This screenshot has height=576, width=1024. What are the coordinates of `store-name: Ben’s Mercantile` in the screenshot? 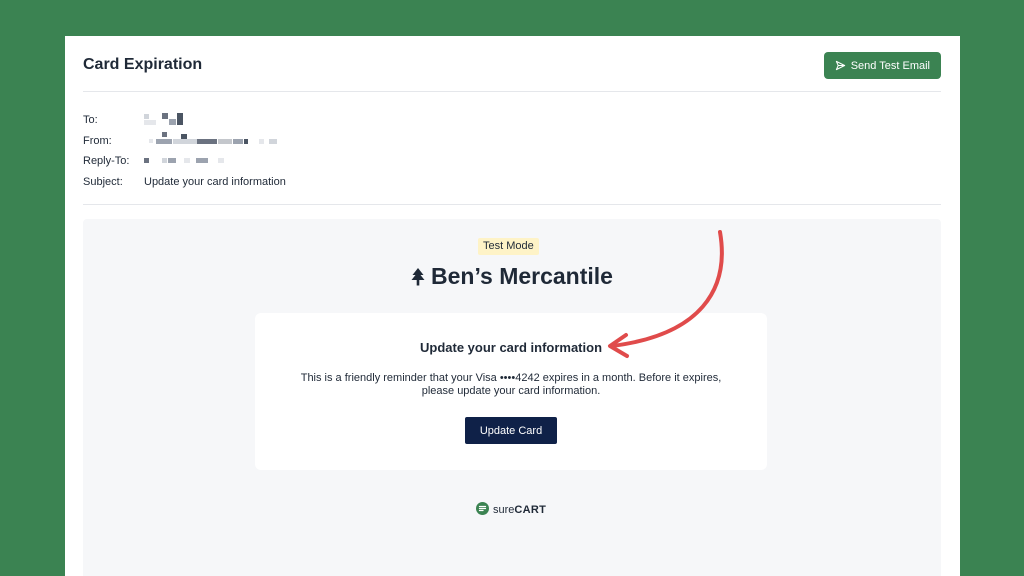 It's located at (522, 276).